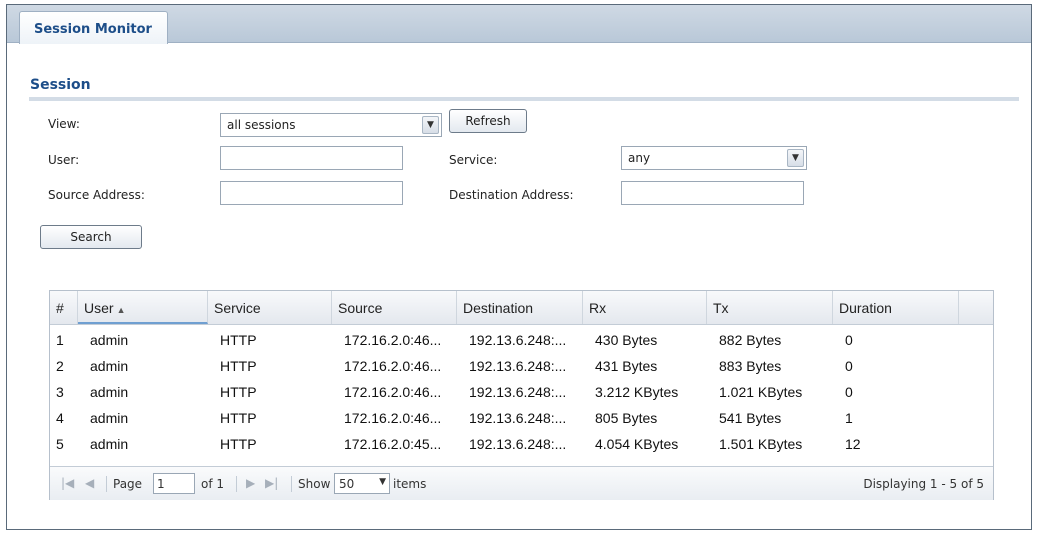 Image resolution: width=1040 pixels, height=534 pixels. I want to click on column-header-service: Service, so click(270, 307).